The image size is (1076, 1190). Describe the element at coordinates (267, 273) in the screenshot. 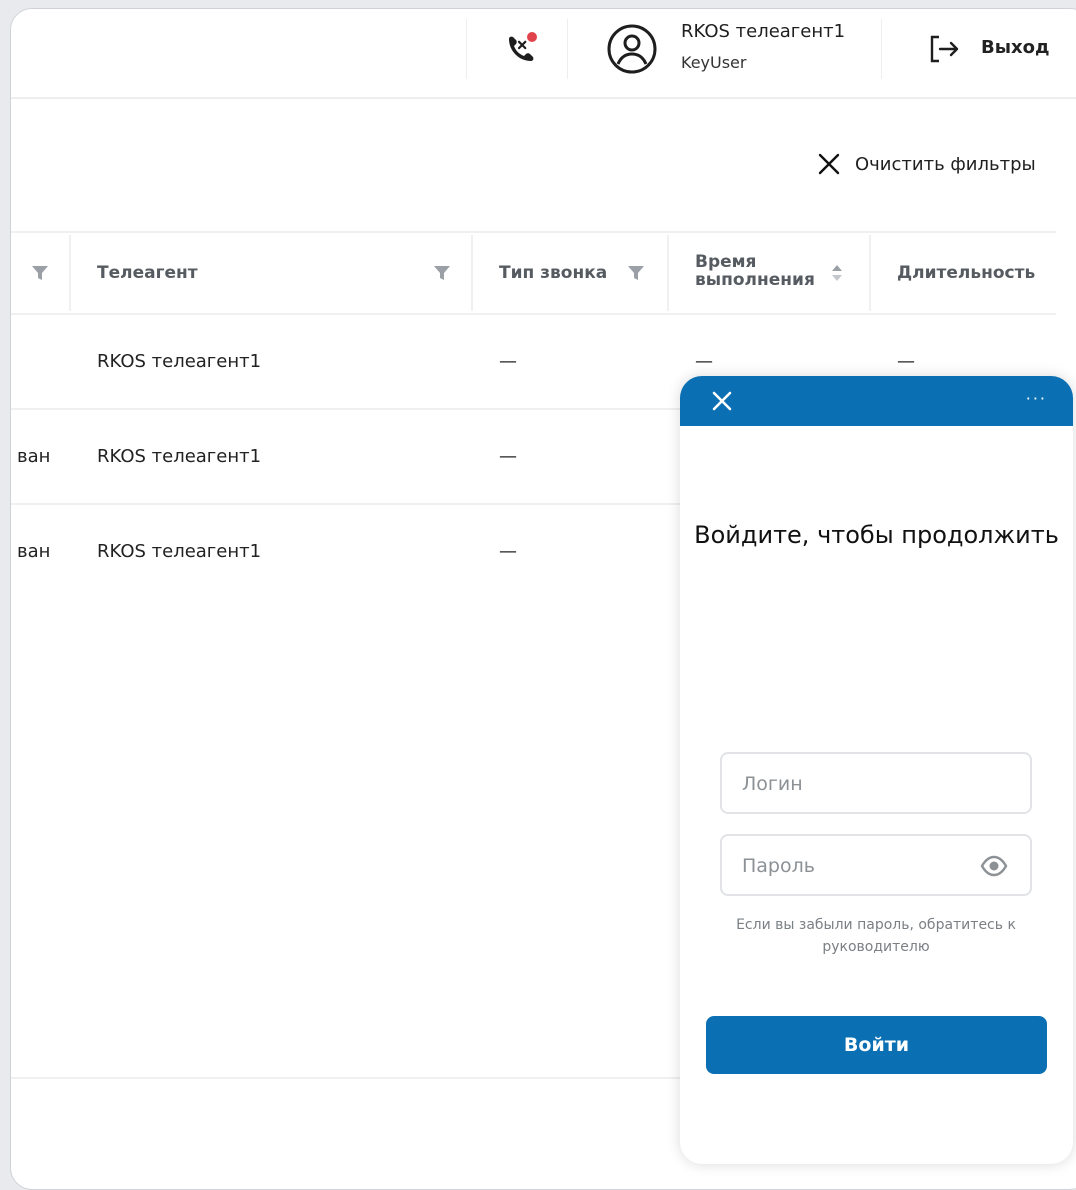

I see `column-header-agent: Телеагент` at that location.